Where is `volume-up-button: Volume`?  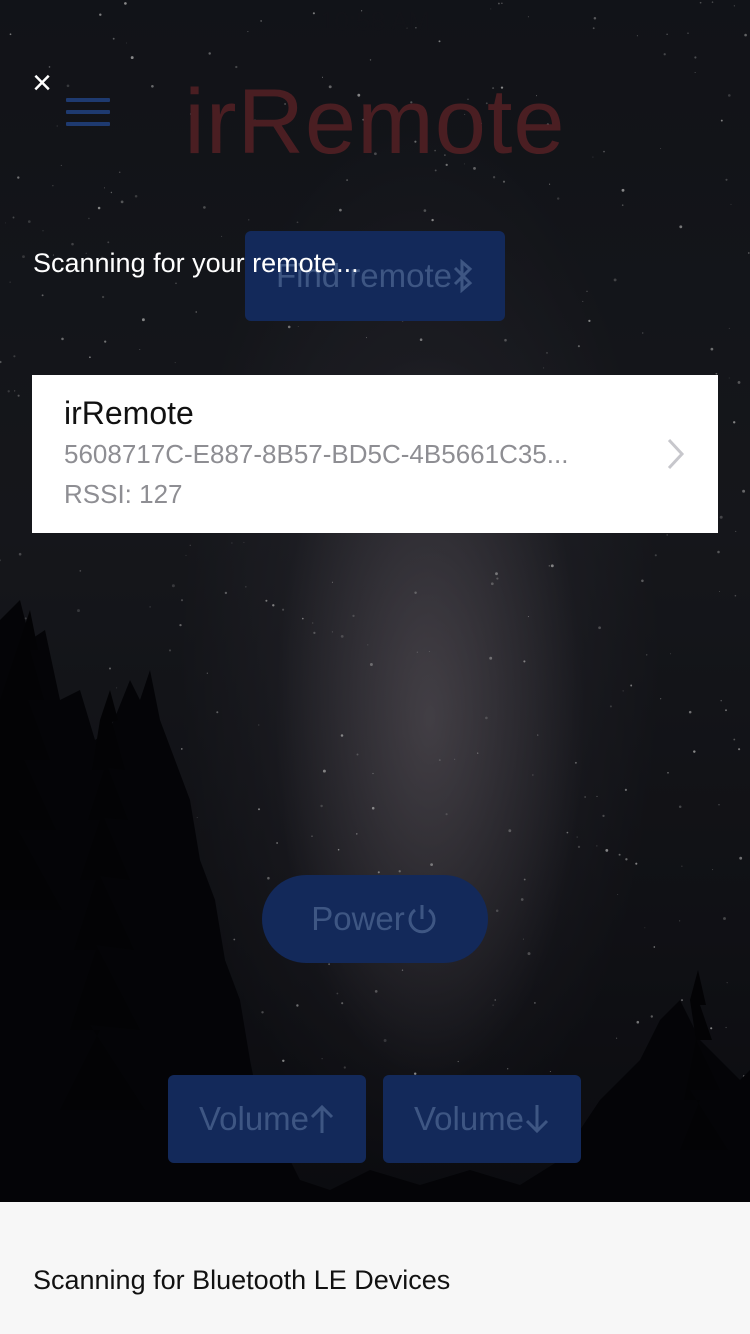
volume-up-button: Volume is located at coordinates (267, 1119).